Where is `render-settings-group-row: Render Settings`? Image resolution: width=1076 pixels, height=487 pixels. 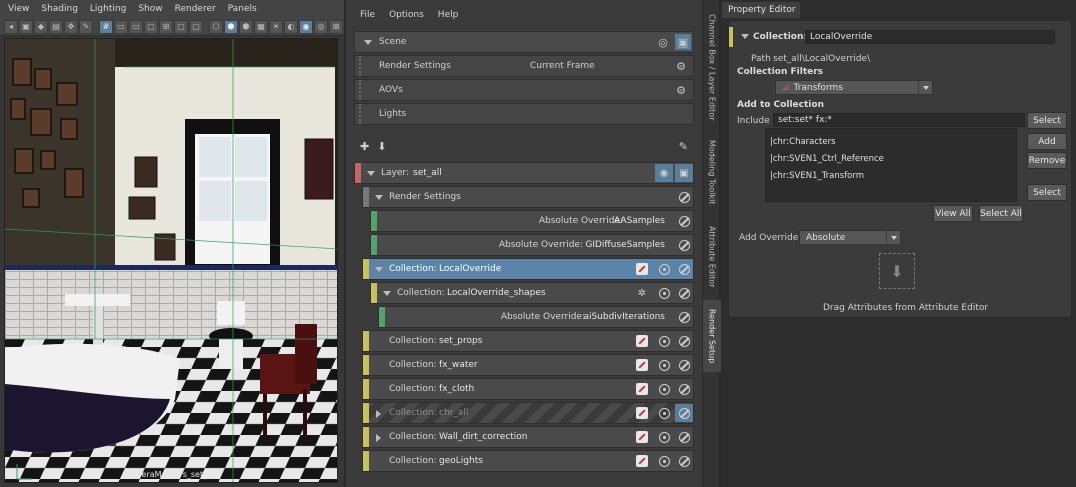
render-settings-group-row: Render Settings is located at coordinates (528, 197).